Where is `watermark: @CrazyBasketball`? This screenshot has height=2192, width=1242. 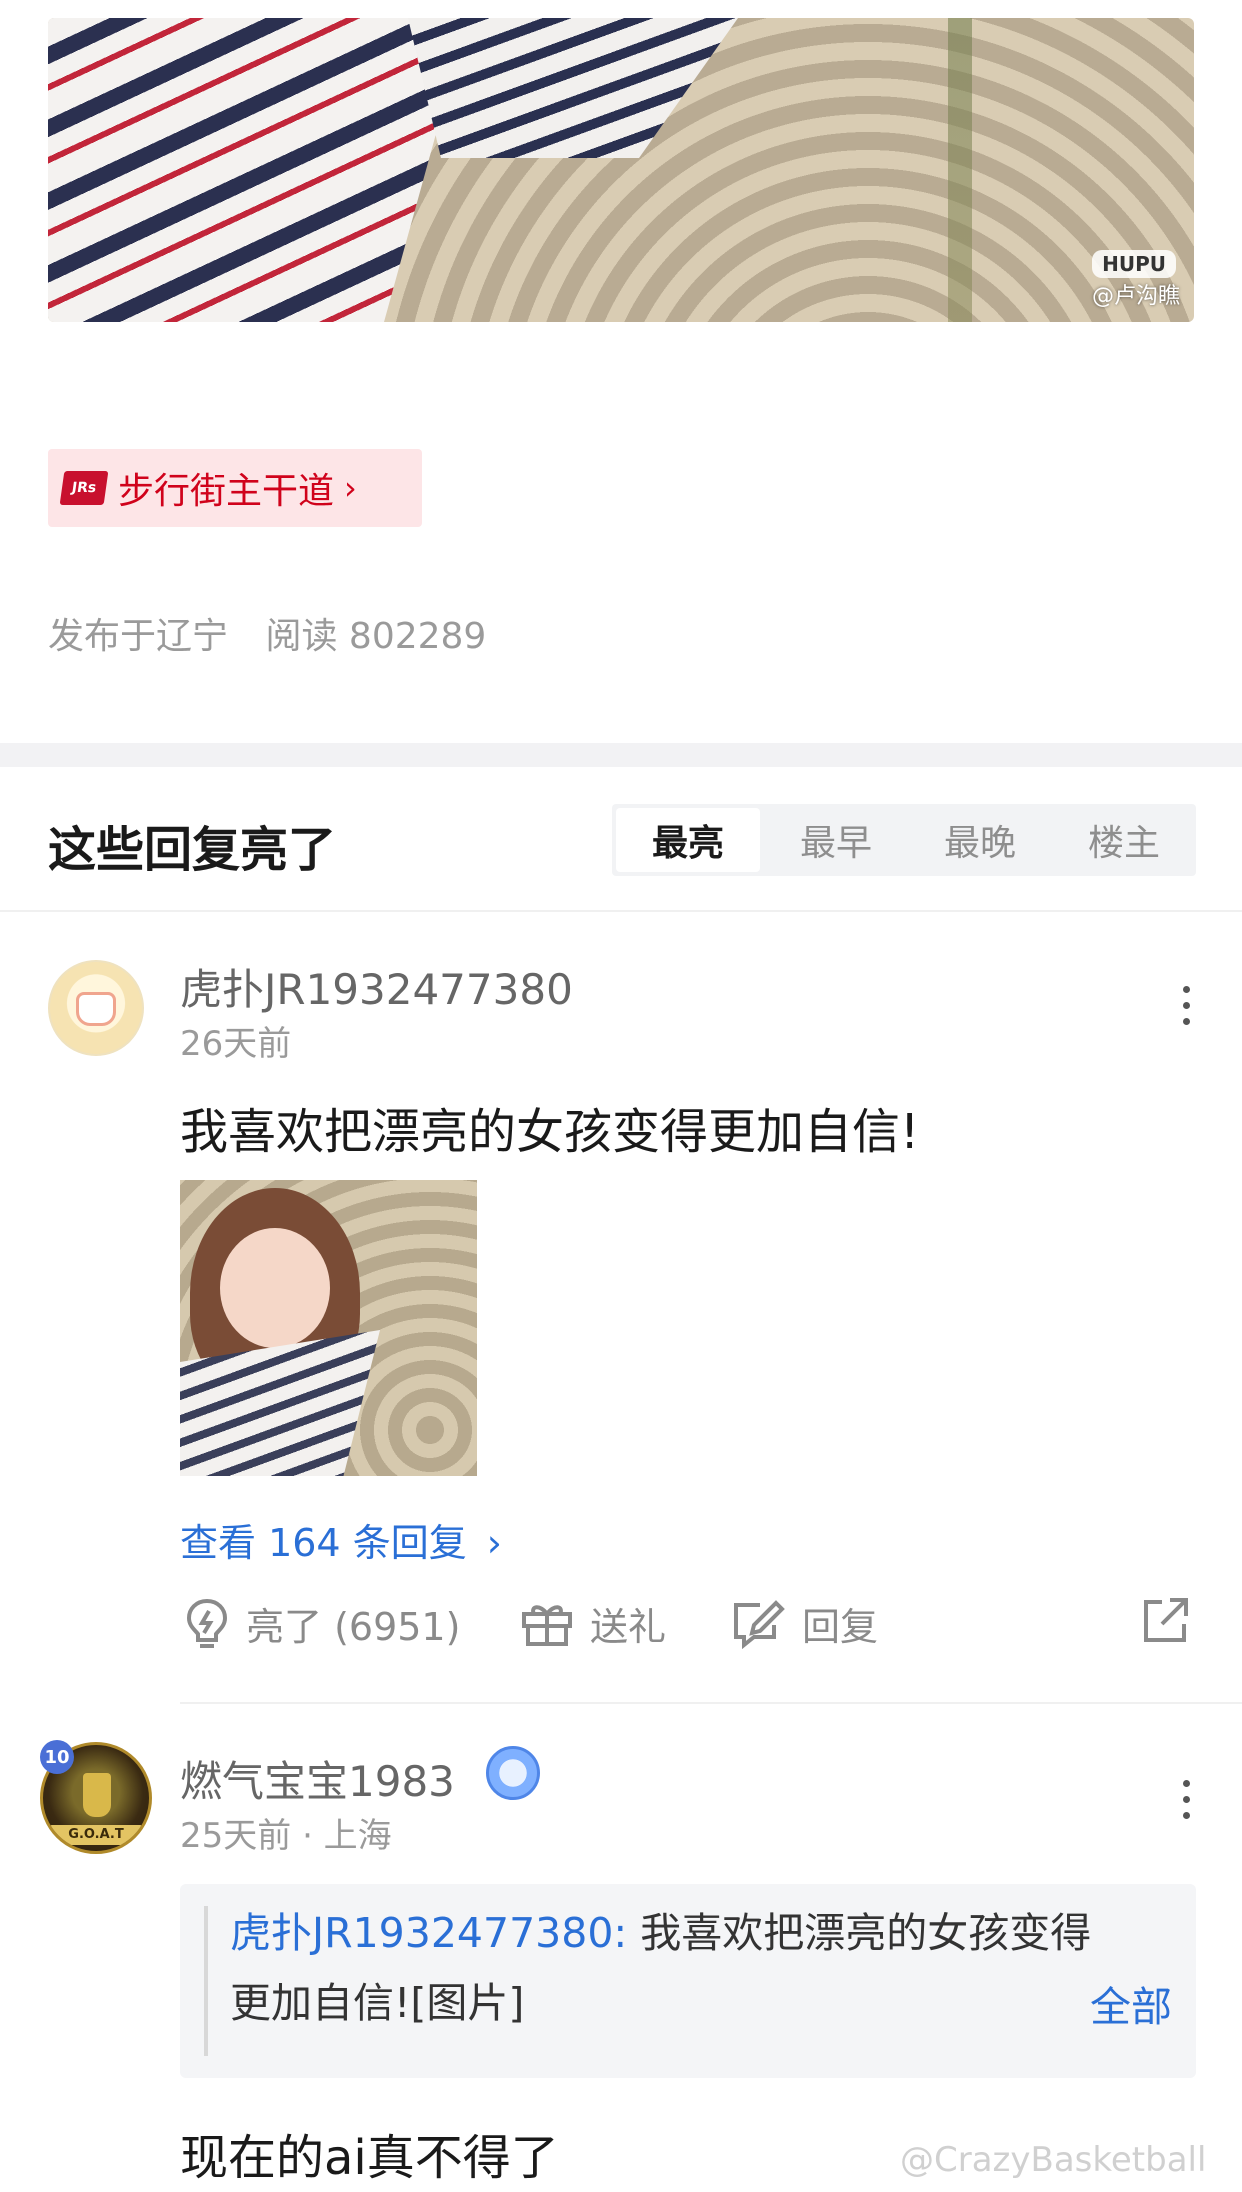 watermark: @CrazyBasketball is located at coordinates (1053, 2160).